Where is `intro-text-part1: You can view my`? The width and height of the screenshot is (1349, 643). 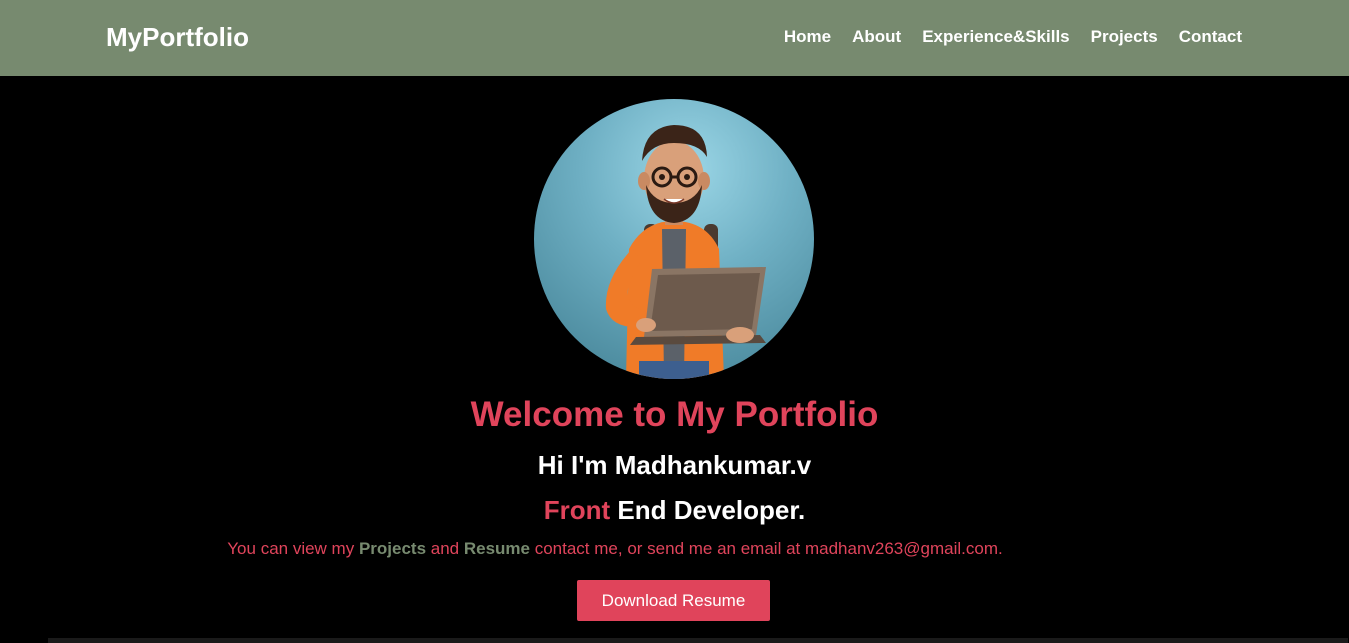
intro-text-part1: You can view my is located at coordinates (293, 548).